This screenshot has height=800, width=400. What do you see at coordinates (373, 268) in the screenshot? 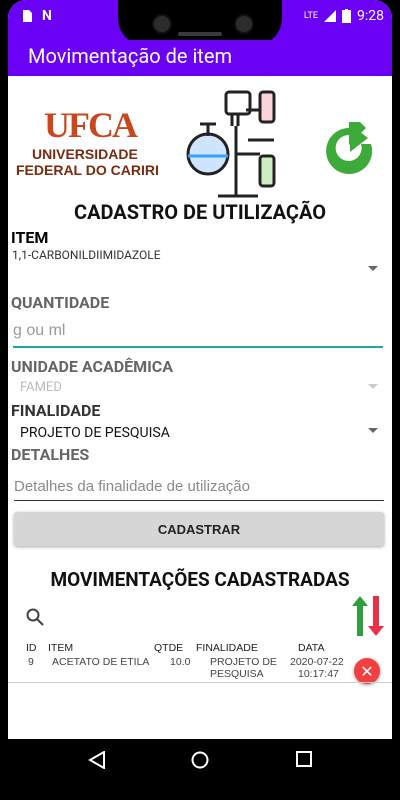
I see `item-dropdown-arrow-icon` at bounding box center [373, 268].